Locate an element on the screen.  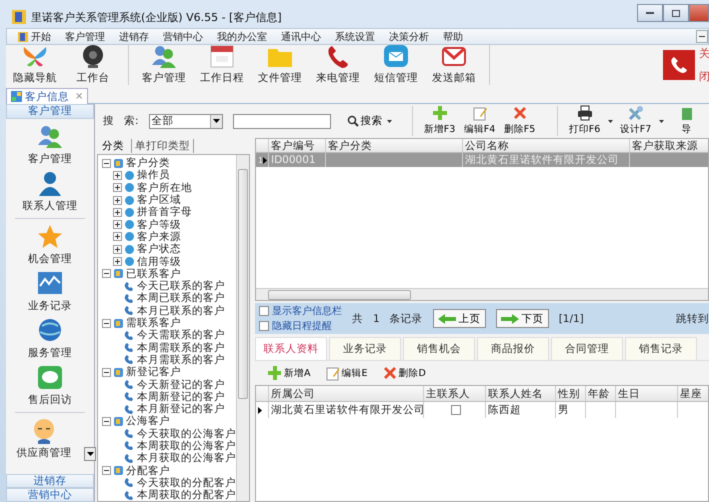
menu-item: 通讯中心 is located at coordinates (301, 36).